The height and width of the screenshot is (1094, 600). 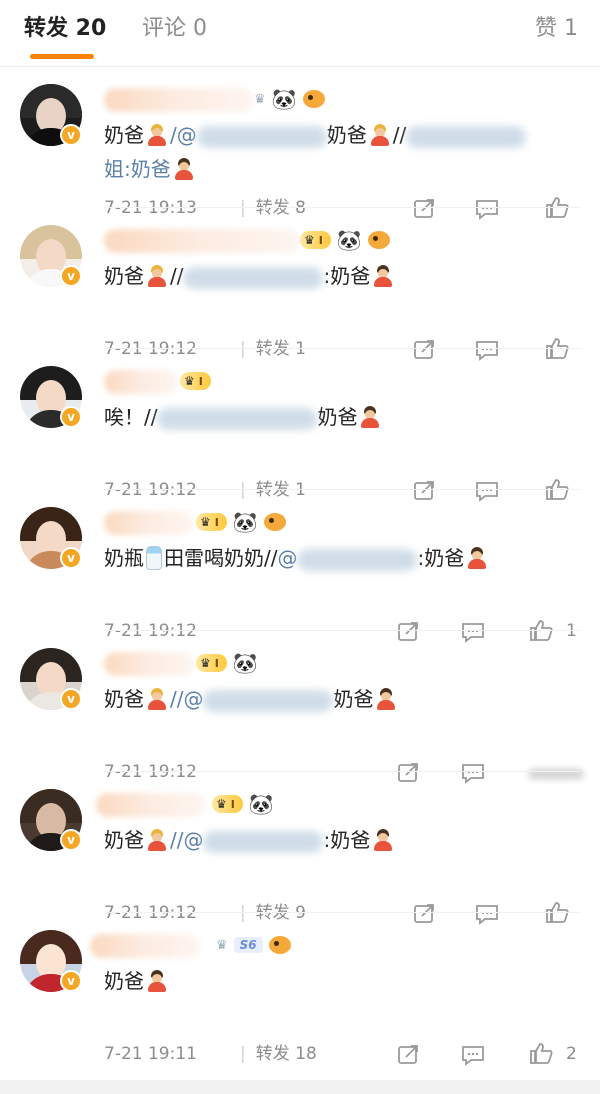 I want to click on repost-content: 奶爸, so click(x=344, y=981).